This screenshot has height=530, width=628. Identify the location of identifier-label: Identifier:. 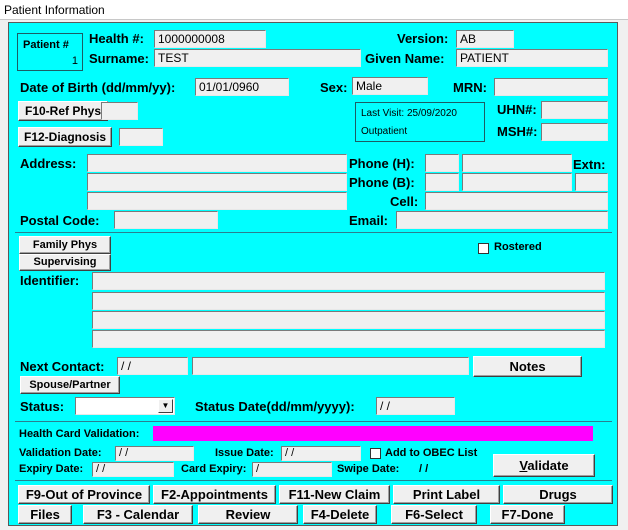
(50, 280).